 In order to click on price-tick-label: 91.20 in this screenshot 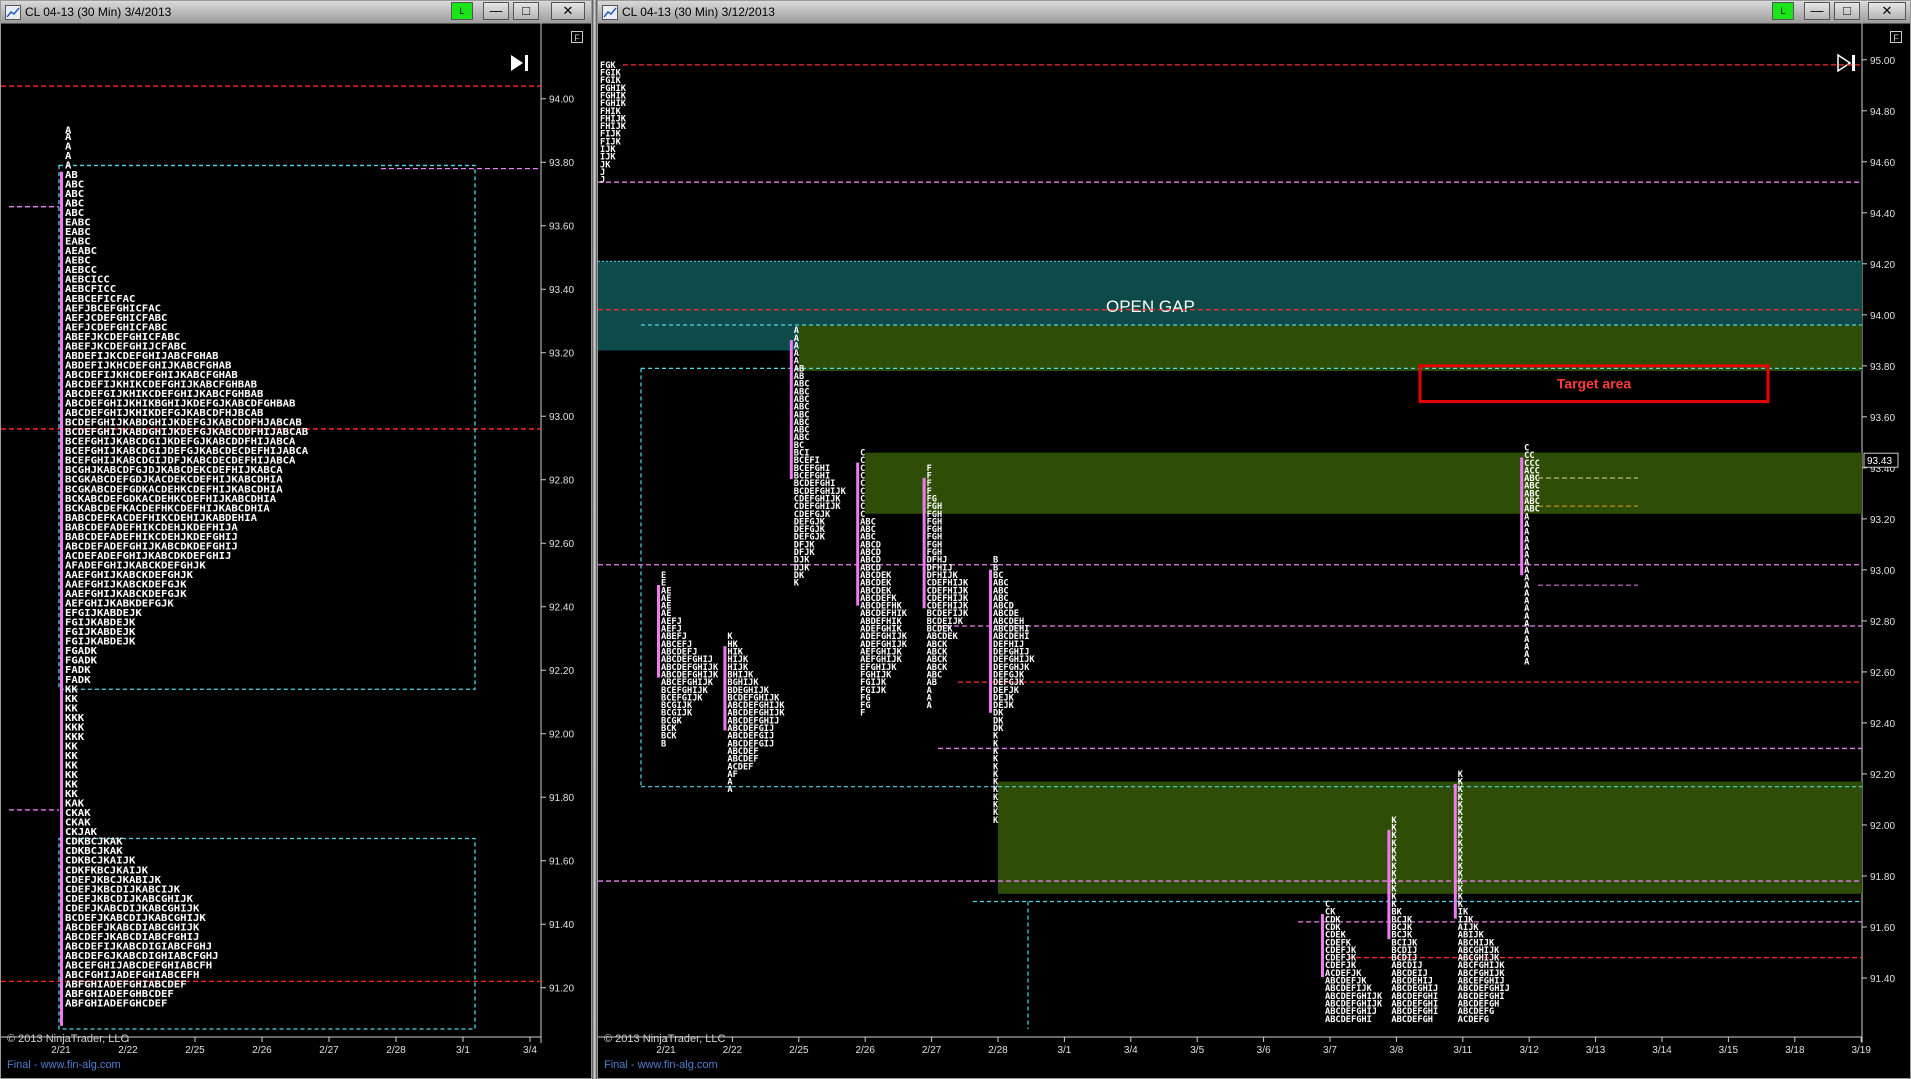, I will do `click(561, 989)`.